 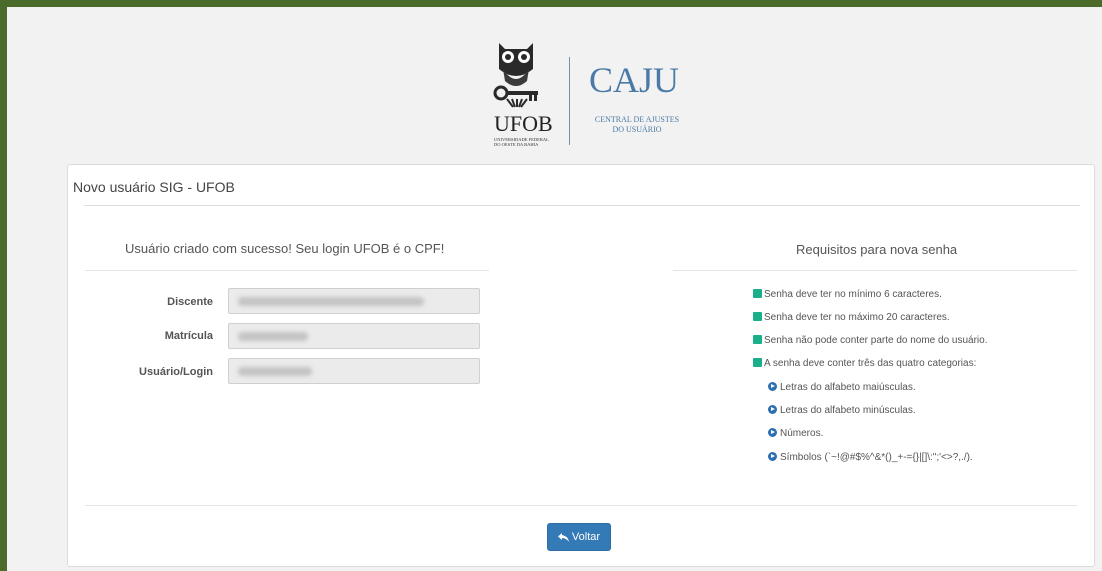 I want to click on requirement-item: Senha deve ter no máximo 20 caracteres., so click(x=851, y=317).